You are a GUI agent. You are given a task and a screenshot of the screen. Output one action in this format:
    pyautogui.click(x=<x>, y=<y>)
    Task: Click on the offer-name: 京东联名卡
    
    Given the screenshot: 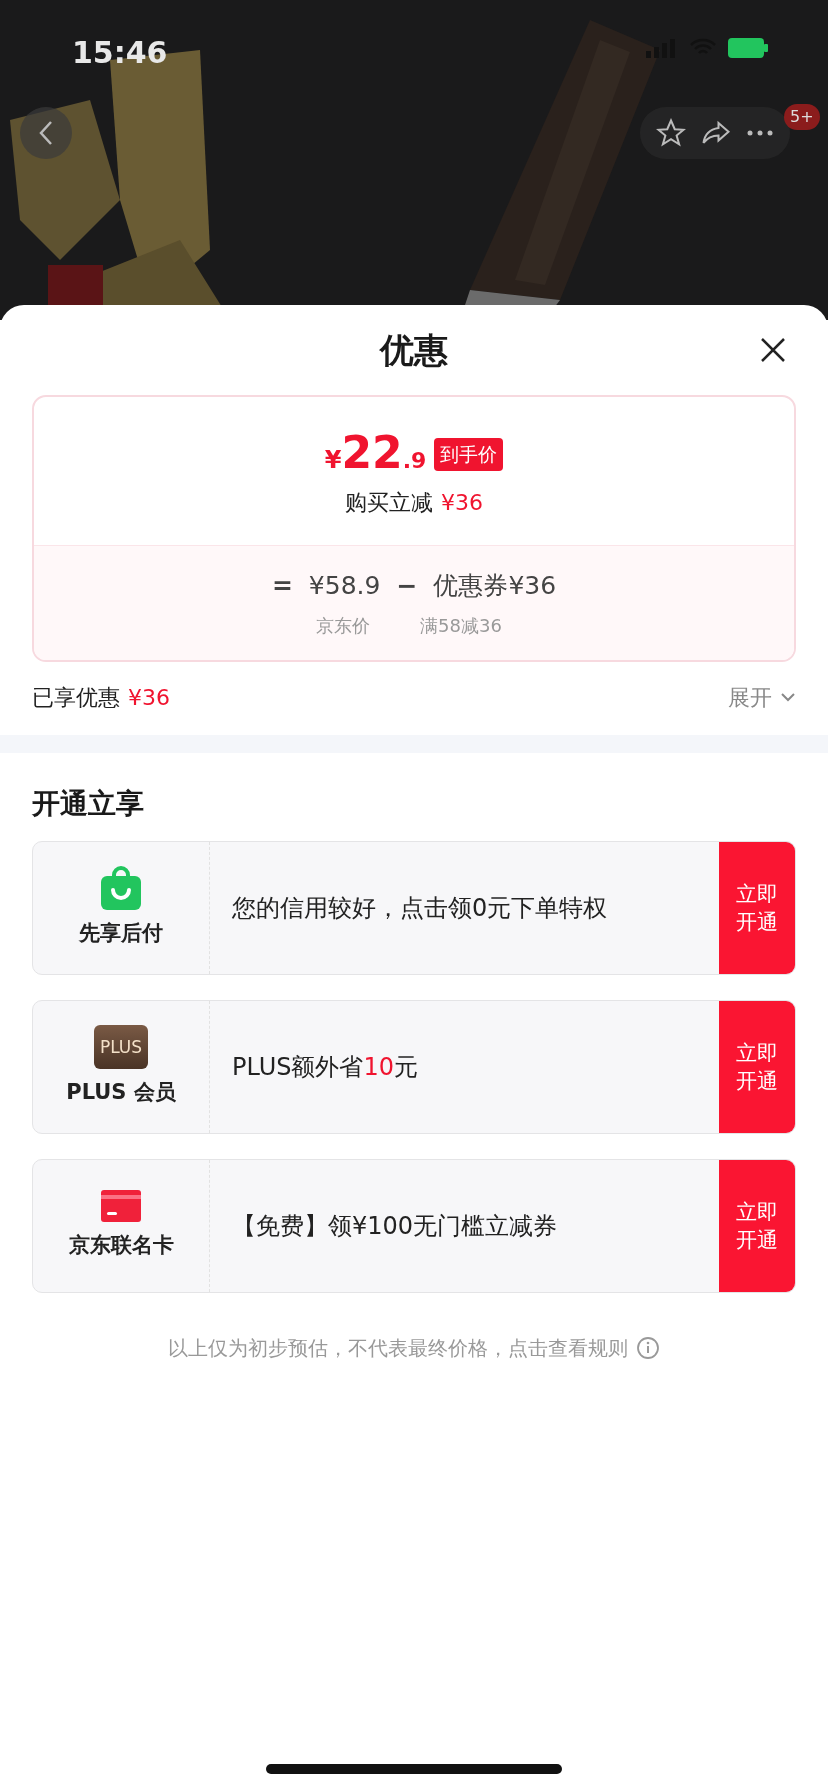 What is the action you would take?
    pyautogui.click(x=121, y=1246)
    